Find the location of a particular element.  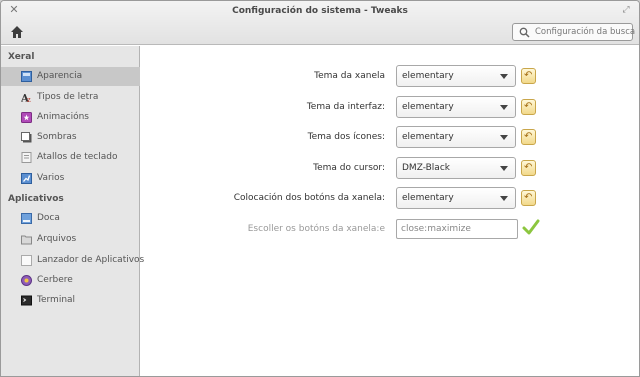

sidebar-item-label: Tipos de letra is located at coordinates (68, 97).